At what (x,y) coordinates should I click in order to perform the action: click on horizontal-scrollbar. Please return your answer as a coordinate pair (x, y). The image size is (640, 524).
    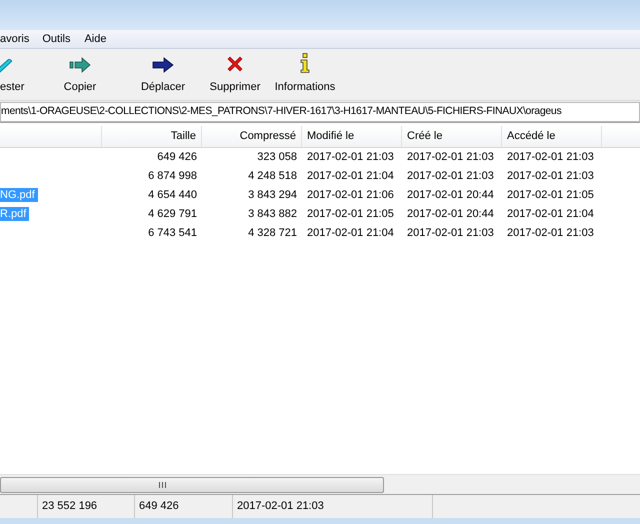
    Looking at the image, I should click on (192, 484).